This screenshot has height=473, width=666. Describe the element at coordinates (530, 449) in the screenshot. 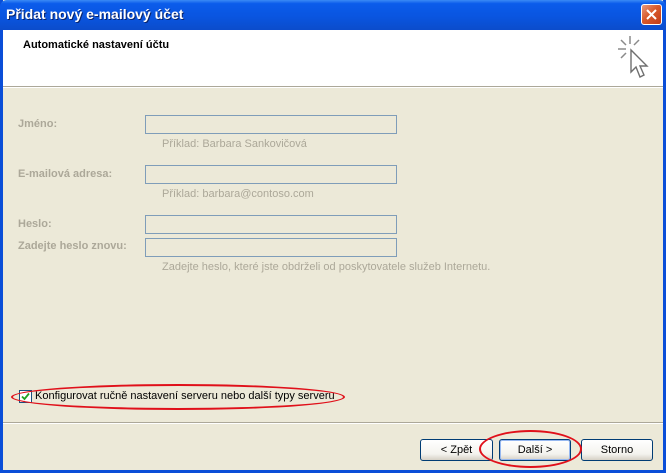

I see `annotation-oval-next` at that location.